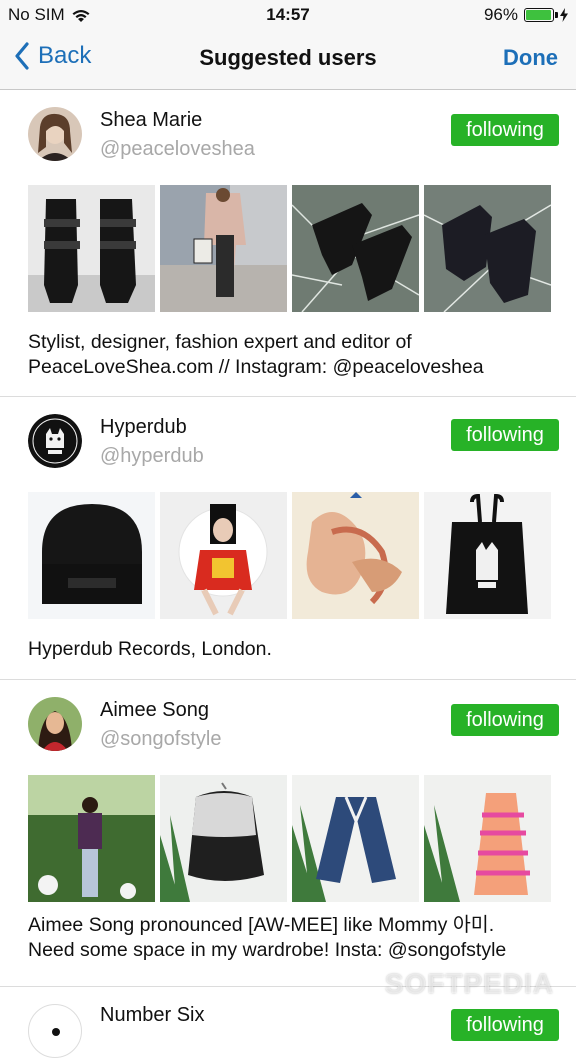  Describe the element at coordinates (288, 15) in the screenshot. I see `status-bar: No SIM 14:57 96%` at that location.